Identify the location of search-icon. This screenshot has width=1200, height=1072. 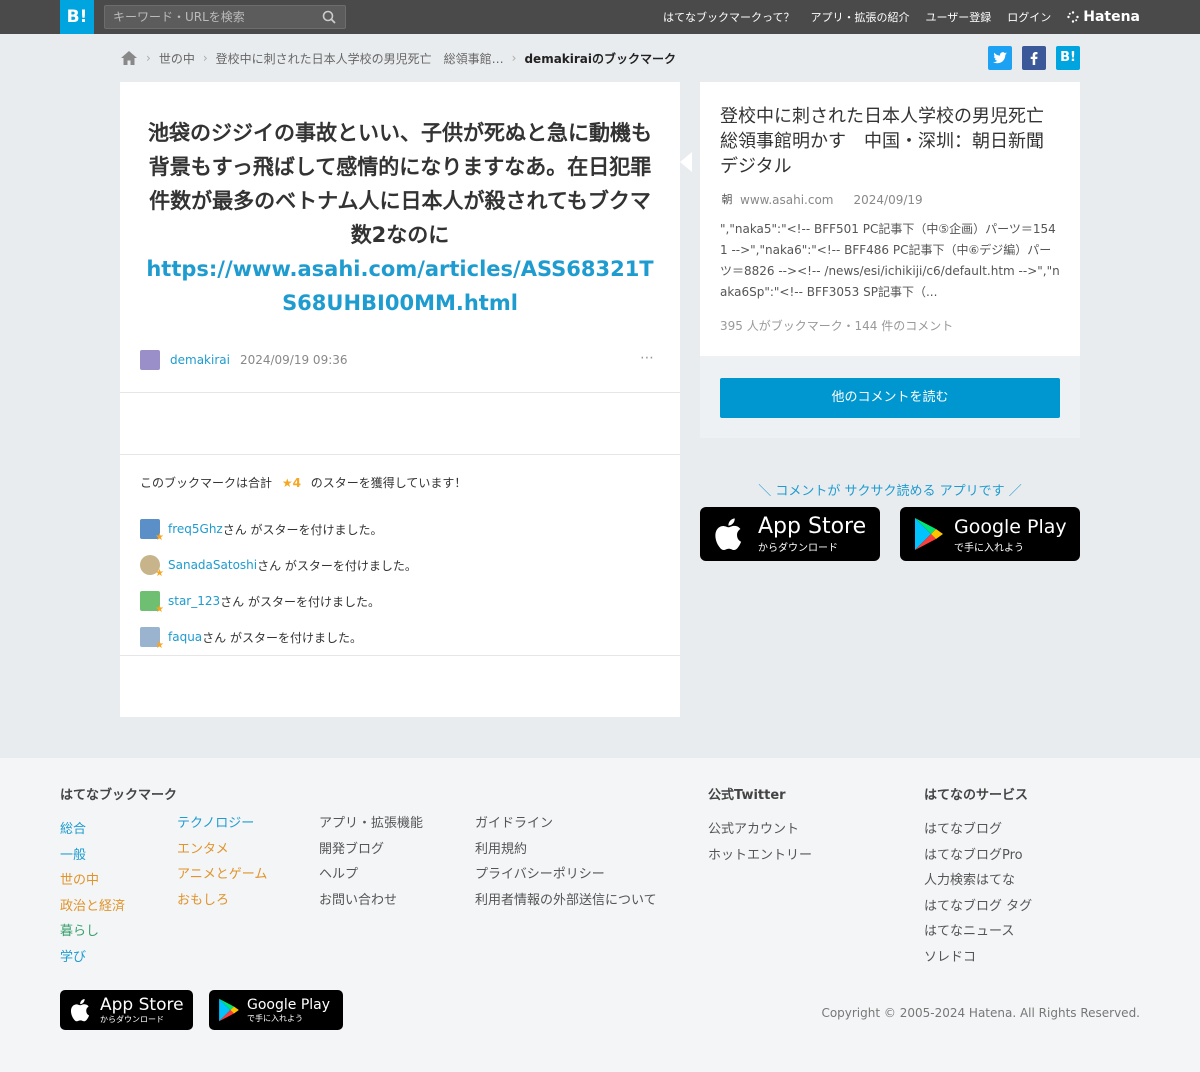
(329, 17).